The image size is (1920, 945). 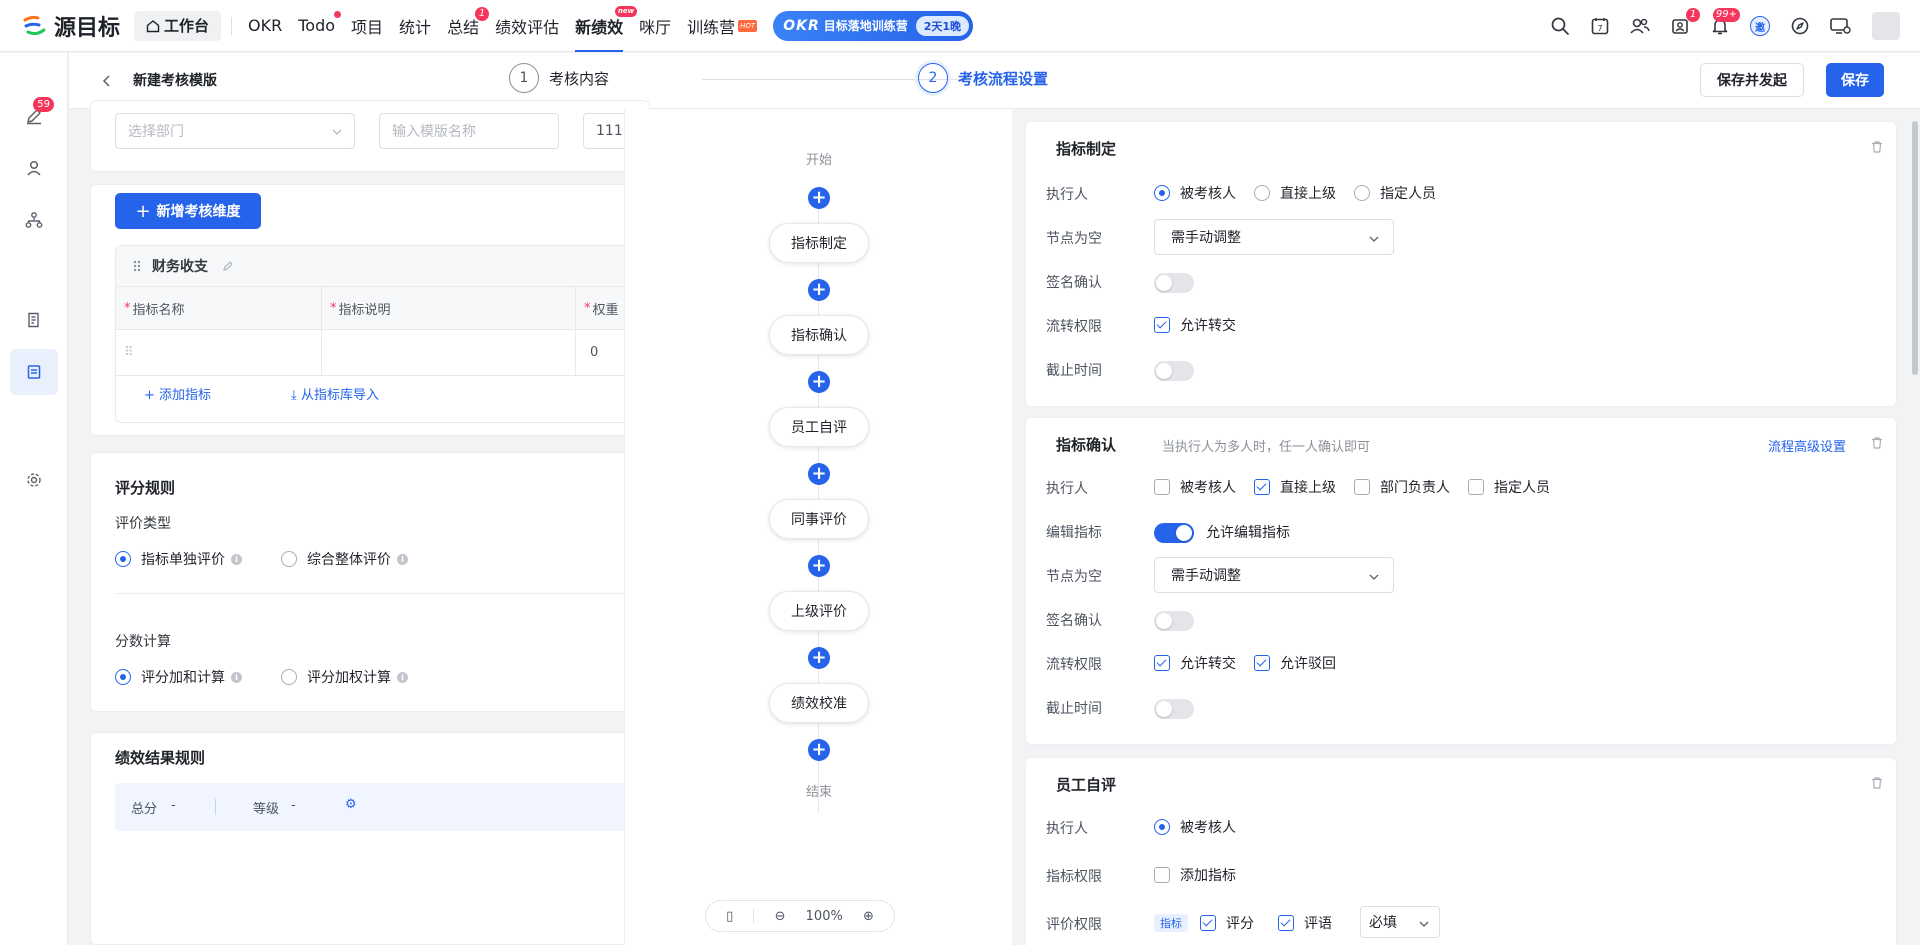 What do you see at coordinates (415, 26) in the screenshot?
I see `nav-stats: 统计` at bounding box center [415, 26].